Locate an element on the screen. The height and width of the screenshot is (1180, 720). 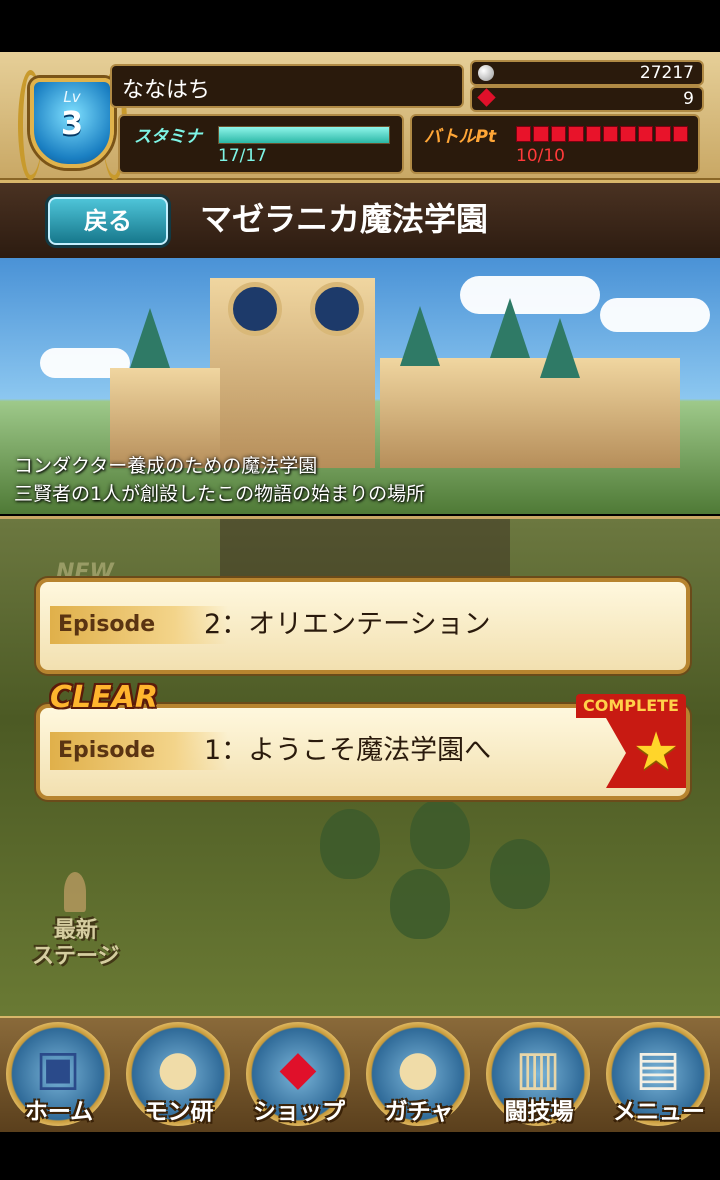
latest-stage-label: 最新 is located at coordinates (75, 930).